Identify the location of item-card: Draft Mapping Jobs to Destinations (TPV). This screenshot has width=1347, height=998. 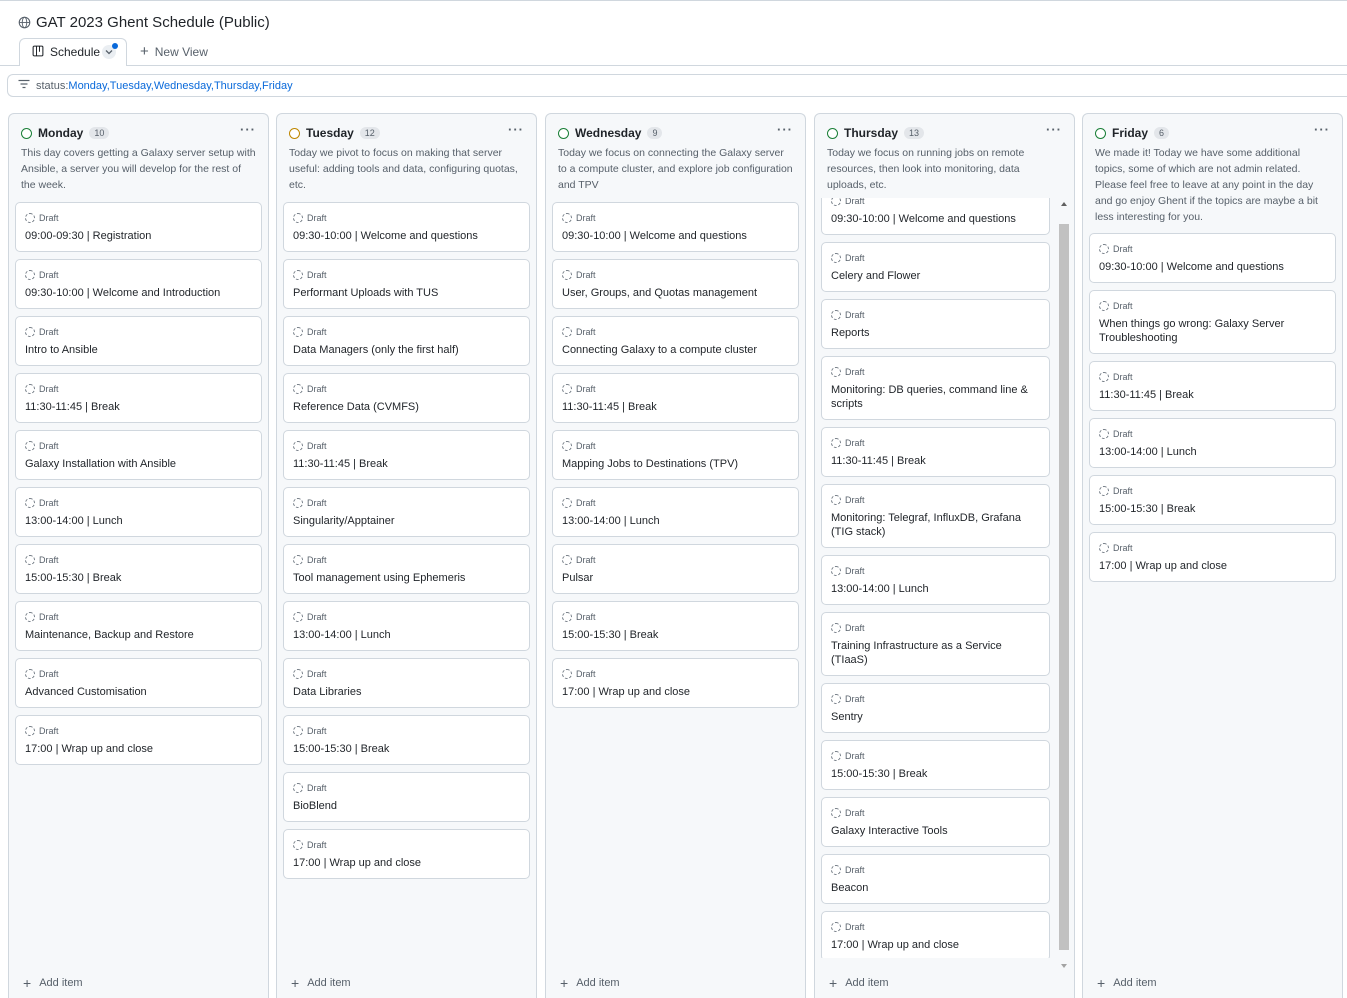
(675, 455).